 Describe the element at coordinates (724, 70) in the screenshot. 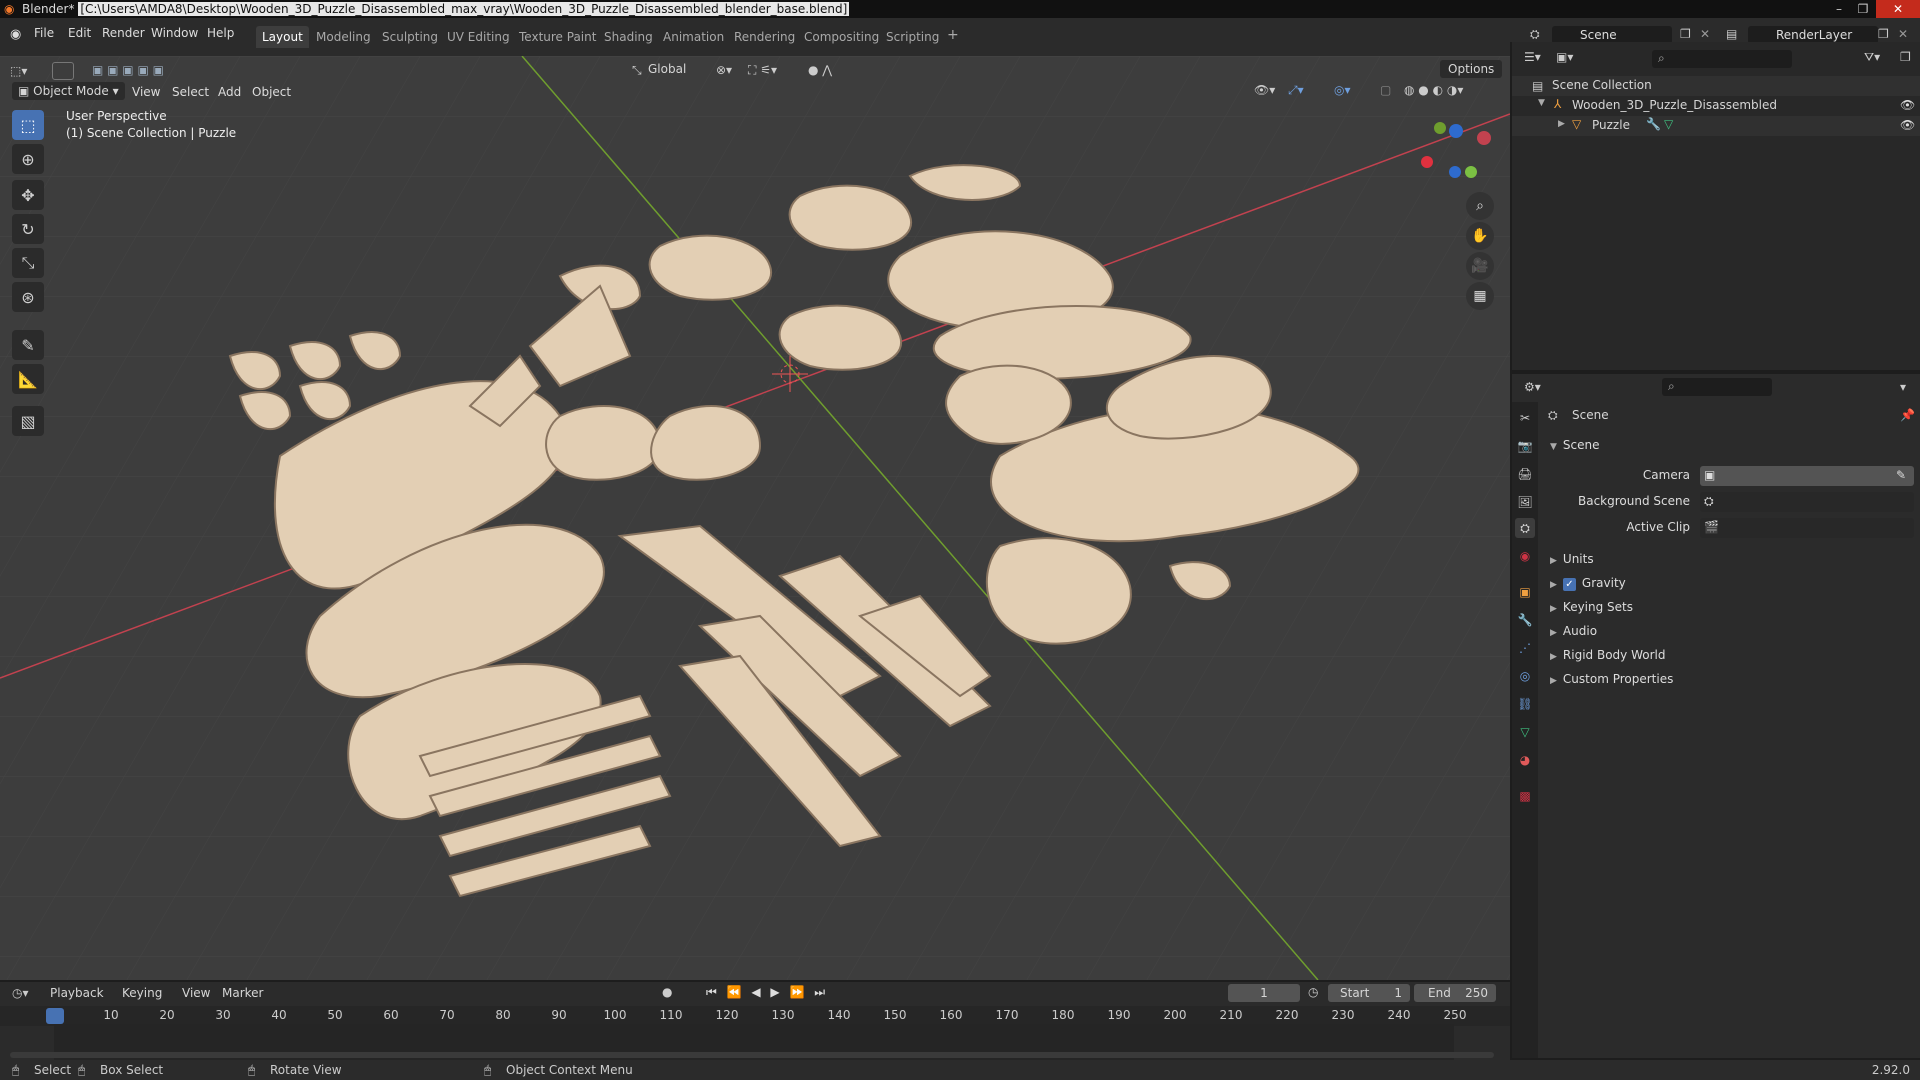

I see `pivot-point-icon: ⊗▾` at that location.